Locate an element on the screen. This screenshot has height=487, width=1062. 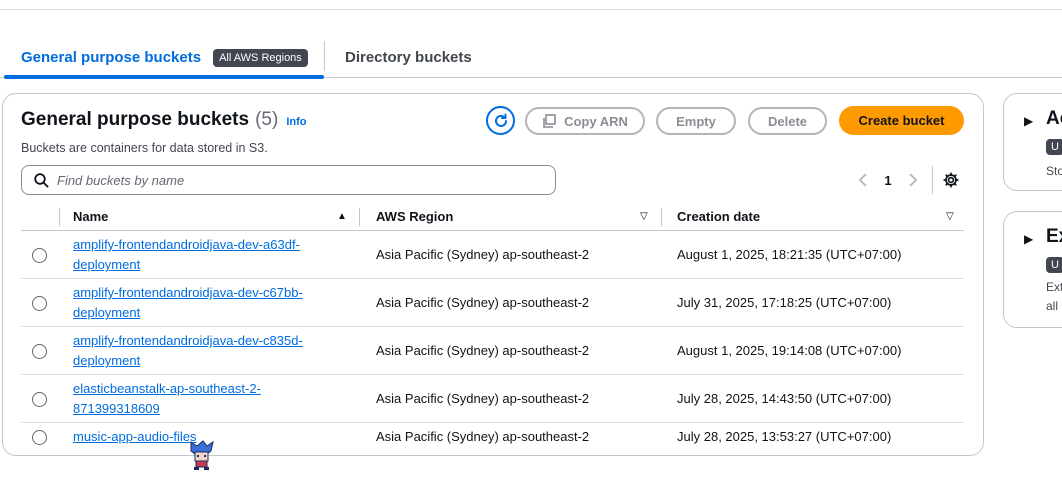
search-input is located at coordinates (297, 180).